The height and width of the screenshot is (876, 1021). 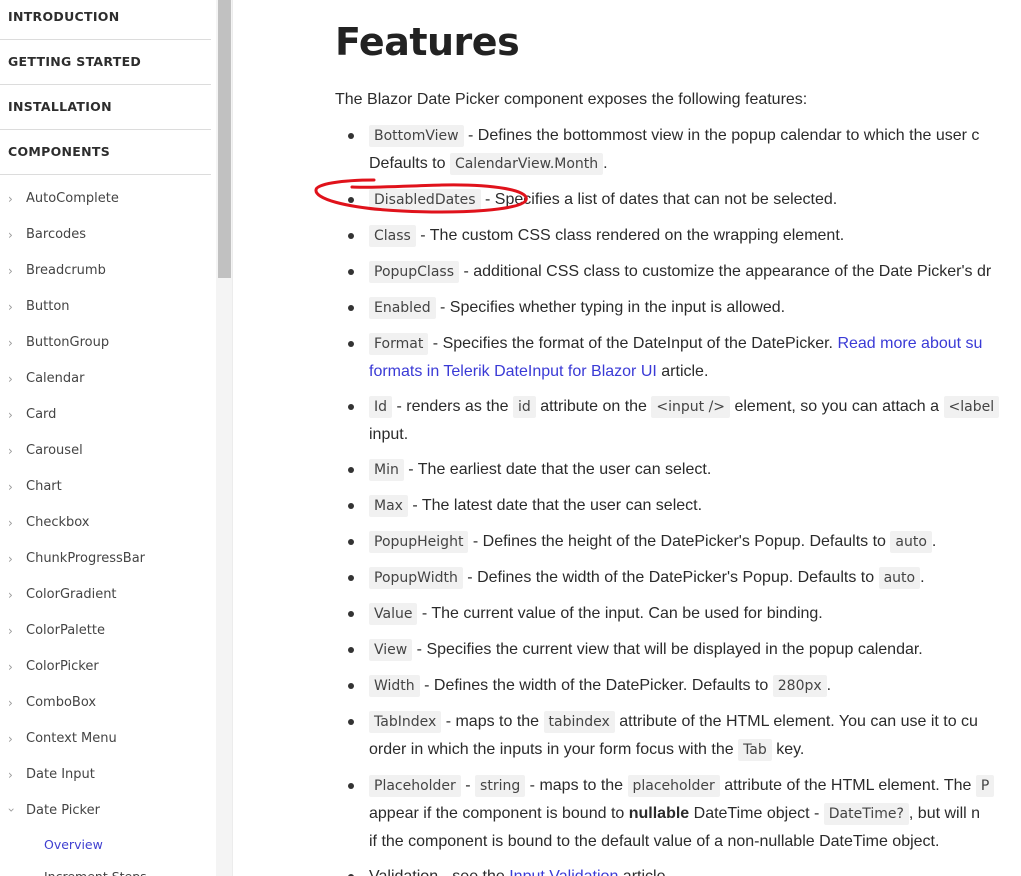 I want to click on sidebar-subitem-increment-steps: Increment Steps, so click(x=108, y=868).